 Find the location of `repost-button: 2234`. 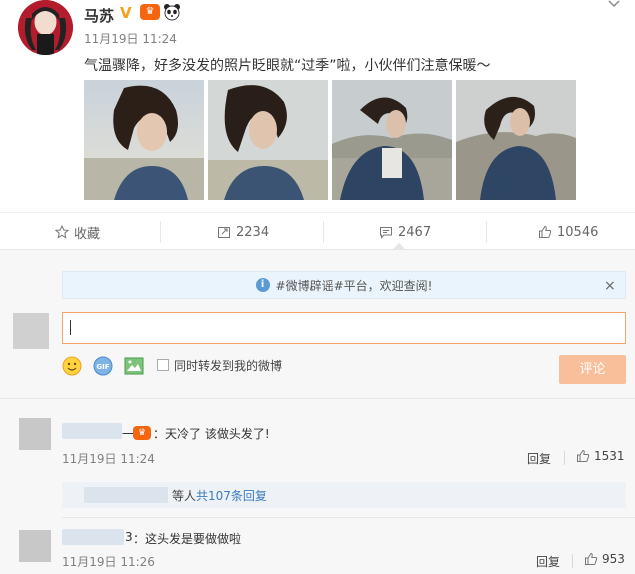

repost-button: 2234 is located at coordinates (243, 232).